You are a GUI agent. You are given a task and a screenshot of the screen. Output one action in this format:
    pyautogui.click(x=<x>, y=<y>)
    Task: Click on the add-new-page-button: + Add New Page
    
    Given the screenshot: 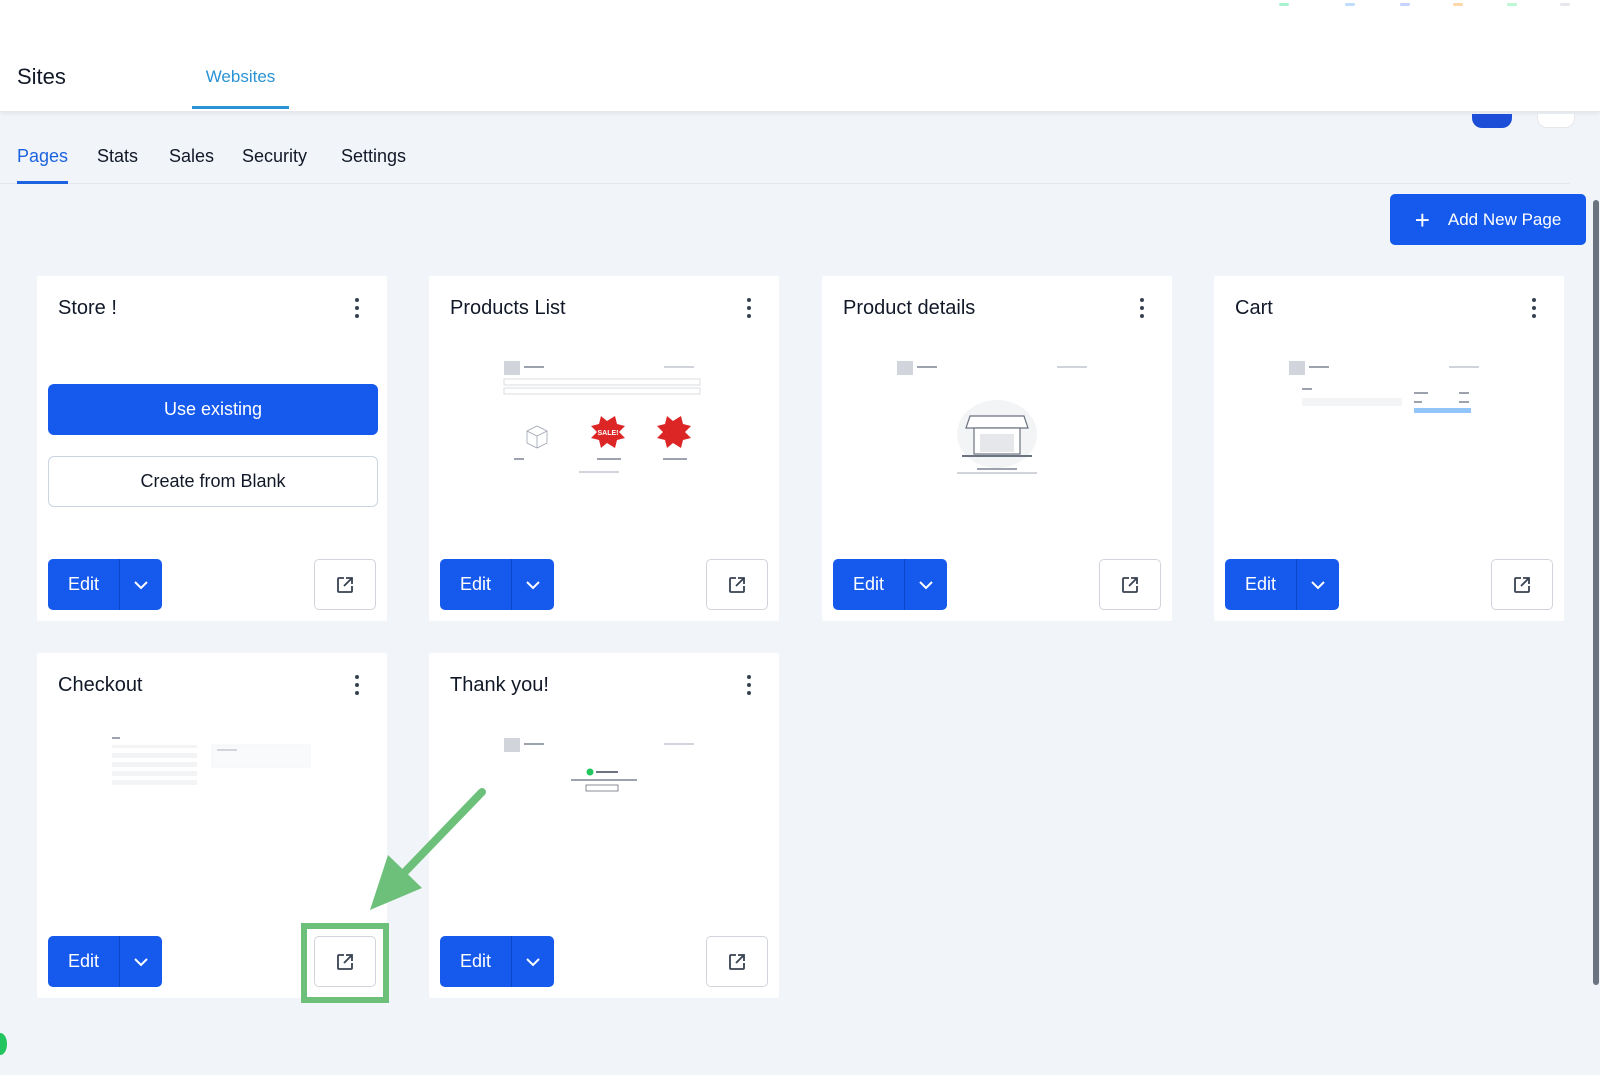 What is the action you would take?
    pyautogui.click(x=1488, y=219)
    